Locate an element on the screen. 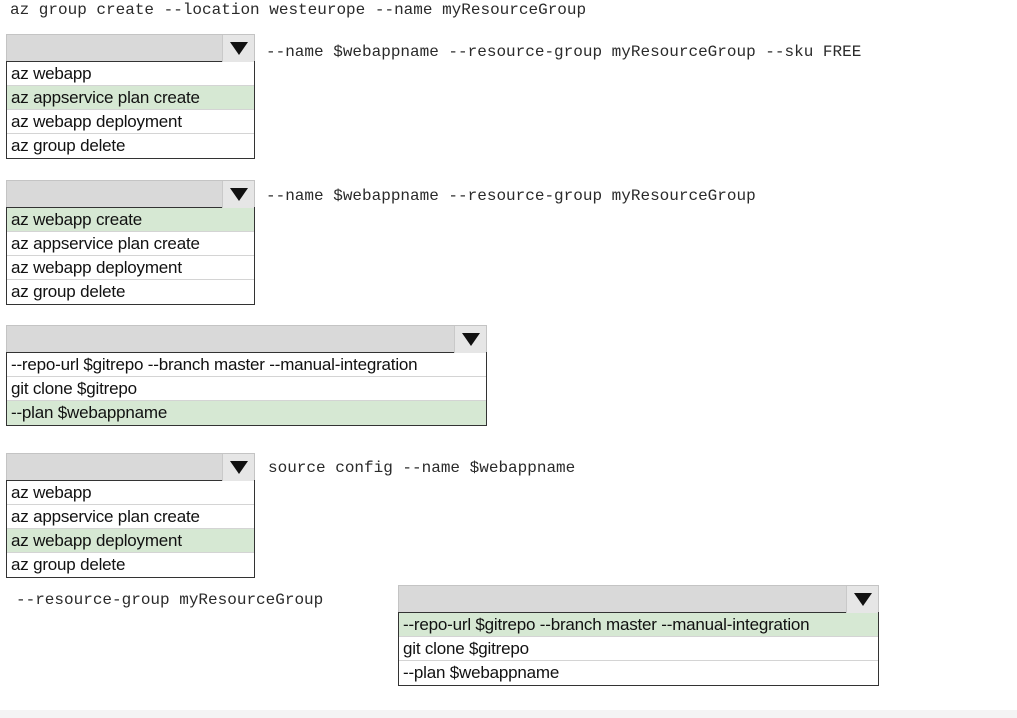  dropdown-1-header is located at coordinates (130, 48).